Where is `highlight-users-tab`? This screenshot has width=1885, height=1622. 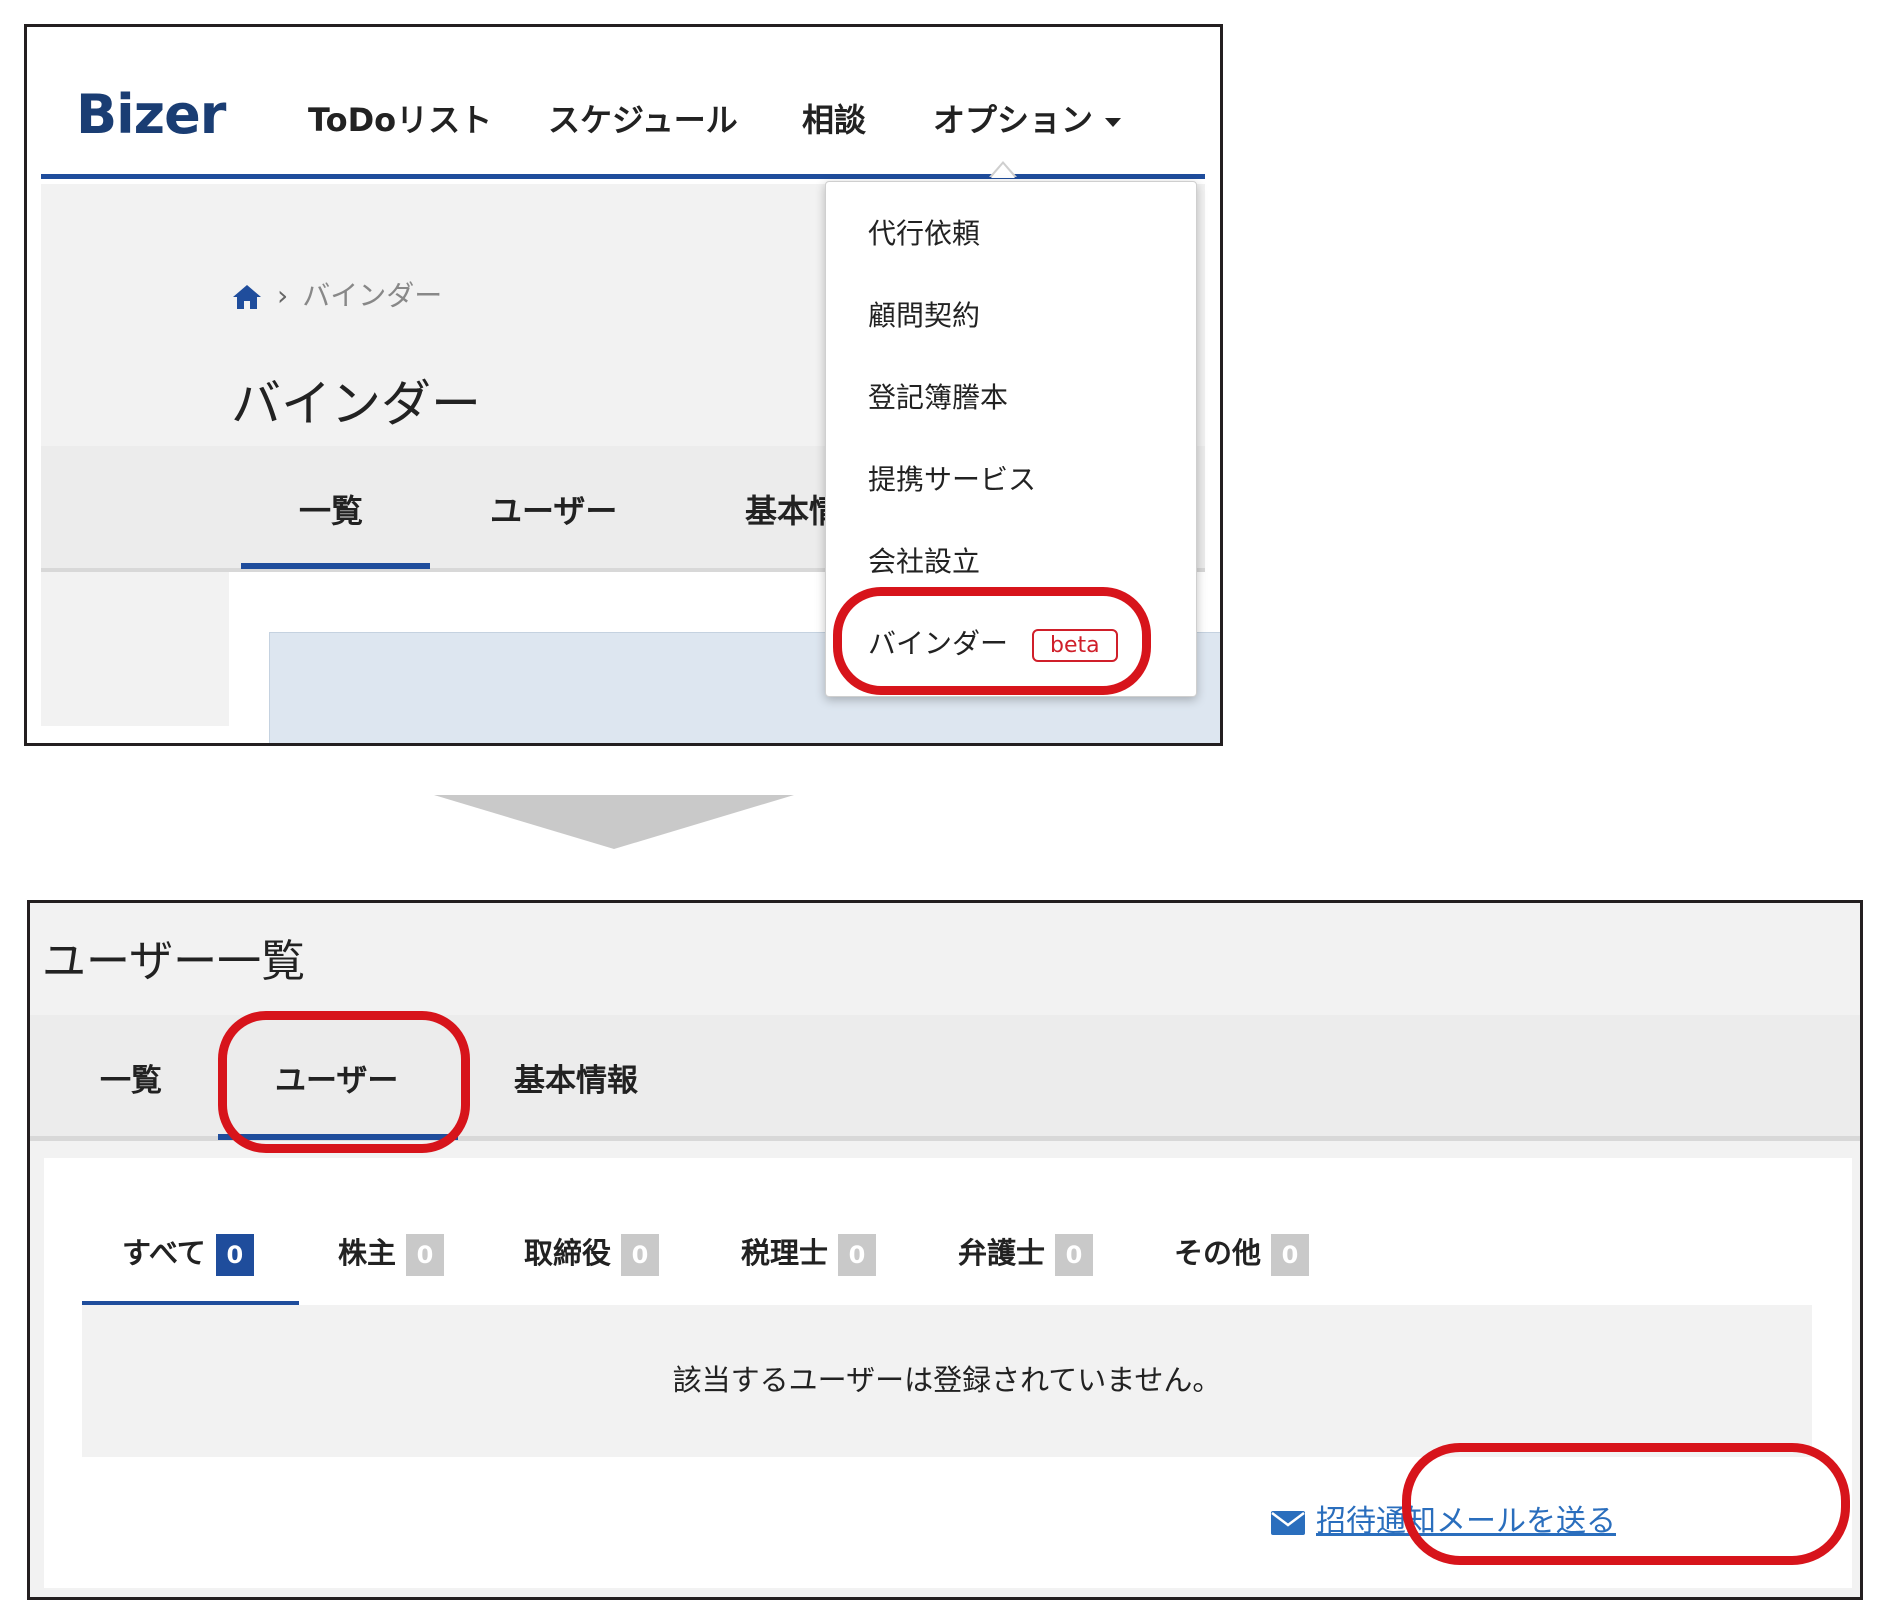
highlight-users-tab is located at coordinates (344, 1082).